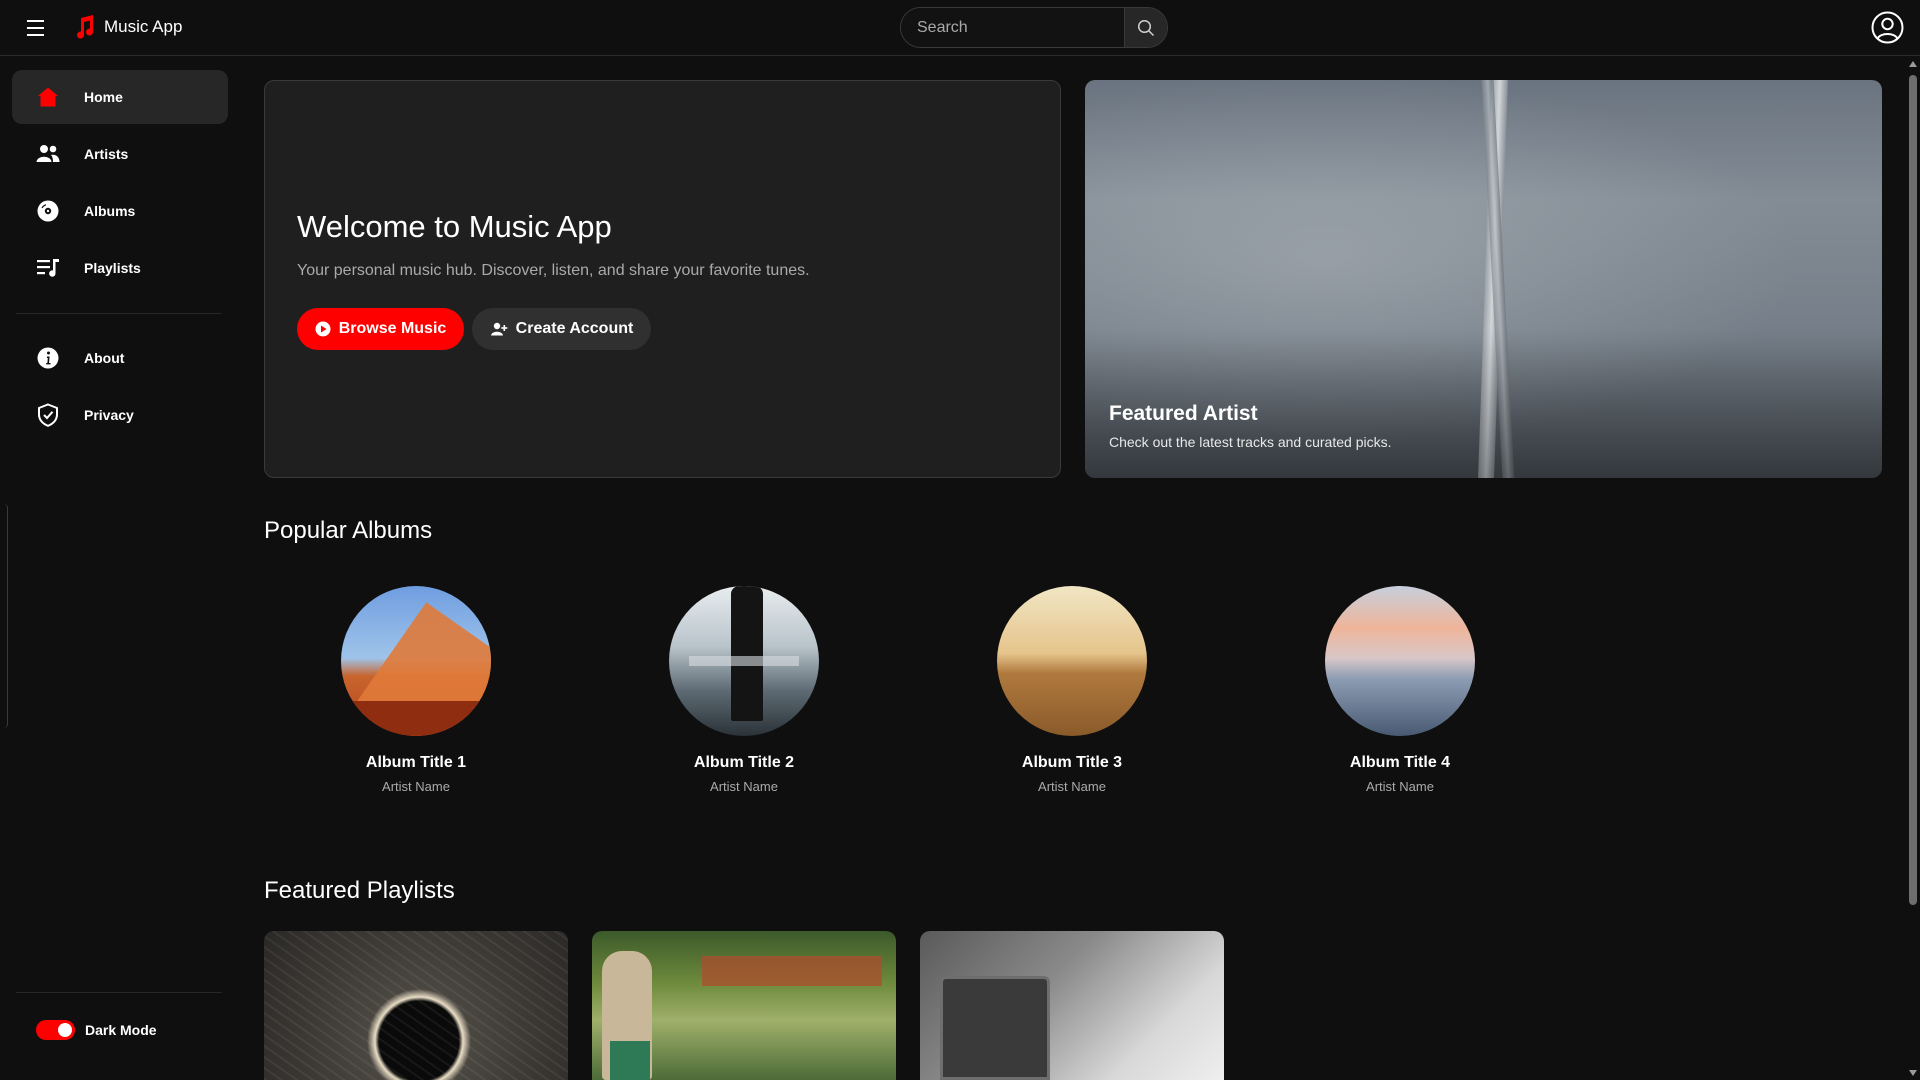  I want to click on album-title: Album Title 1, so click(416, 762).